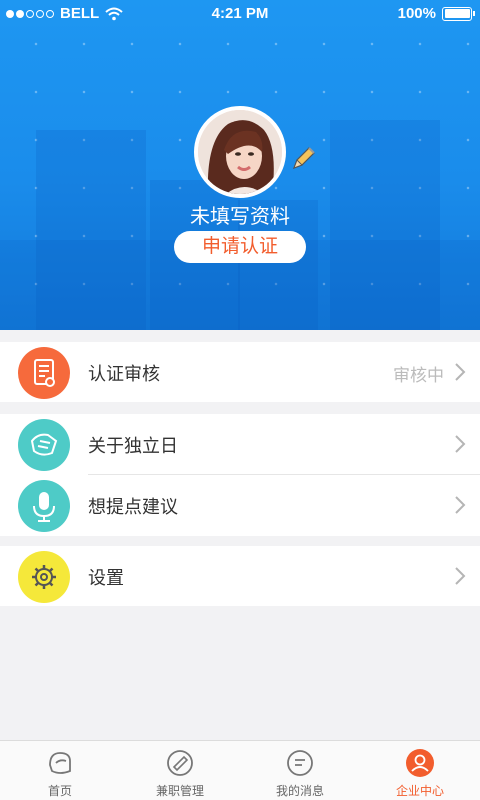  What do you see at coordinates (458, 13) in the screenshot?
I see `battery-icon` at bounding box center [458, 13].